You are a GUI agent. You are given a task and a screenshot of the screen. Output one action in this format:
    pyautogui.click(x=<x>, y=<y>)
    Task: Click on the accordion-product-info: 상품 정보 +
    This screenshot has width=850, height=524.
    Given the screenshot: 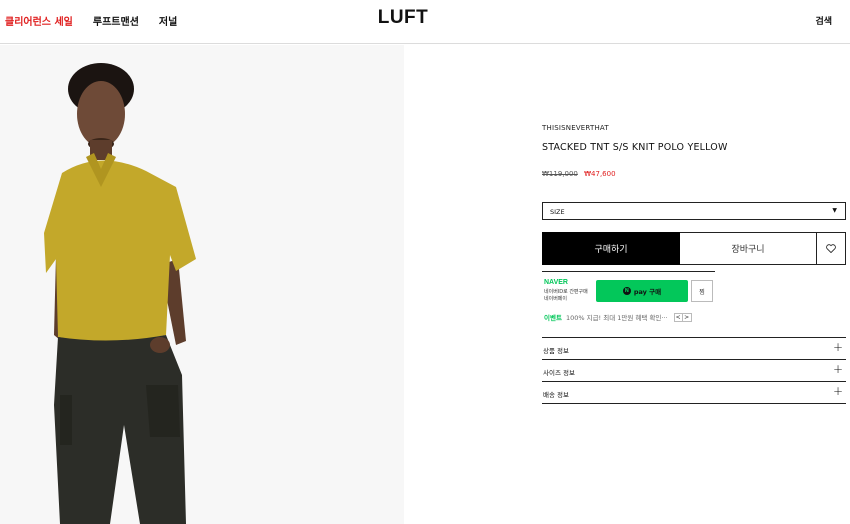 What is the action you would take?
    pyautogui.click(x=694, y=349)
    